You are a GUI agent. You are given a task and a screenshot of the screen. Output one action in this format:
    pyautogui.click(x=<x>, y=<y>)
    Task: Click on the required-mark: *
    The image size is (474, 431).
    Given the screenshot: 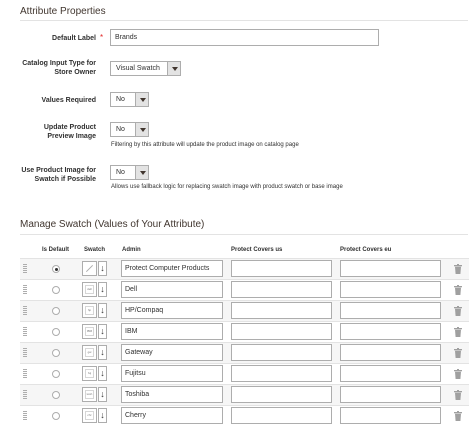 What is the action you would take?
    pyautogui.click(x=102, y=37)
    